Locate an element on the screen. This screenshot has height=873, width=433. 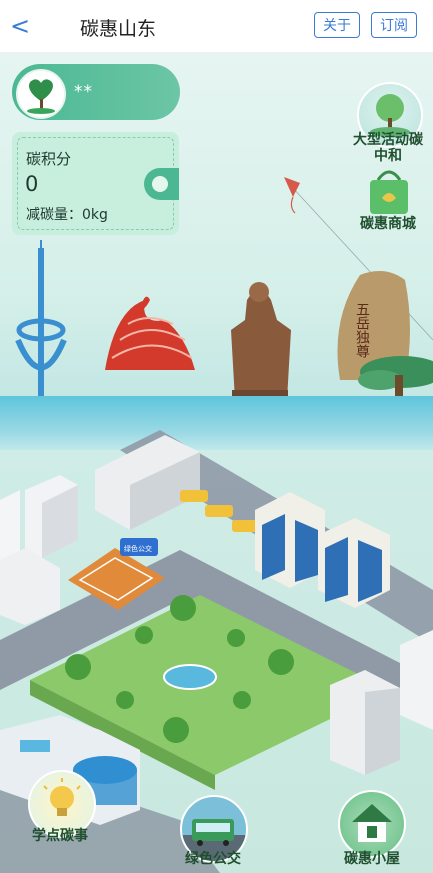
about-button: 关于 is located at coordinates (337, 25).